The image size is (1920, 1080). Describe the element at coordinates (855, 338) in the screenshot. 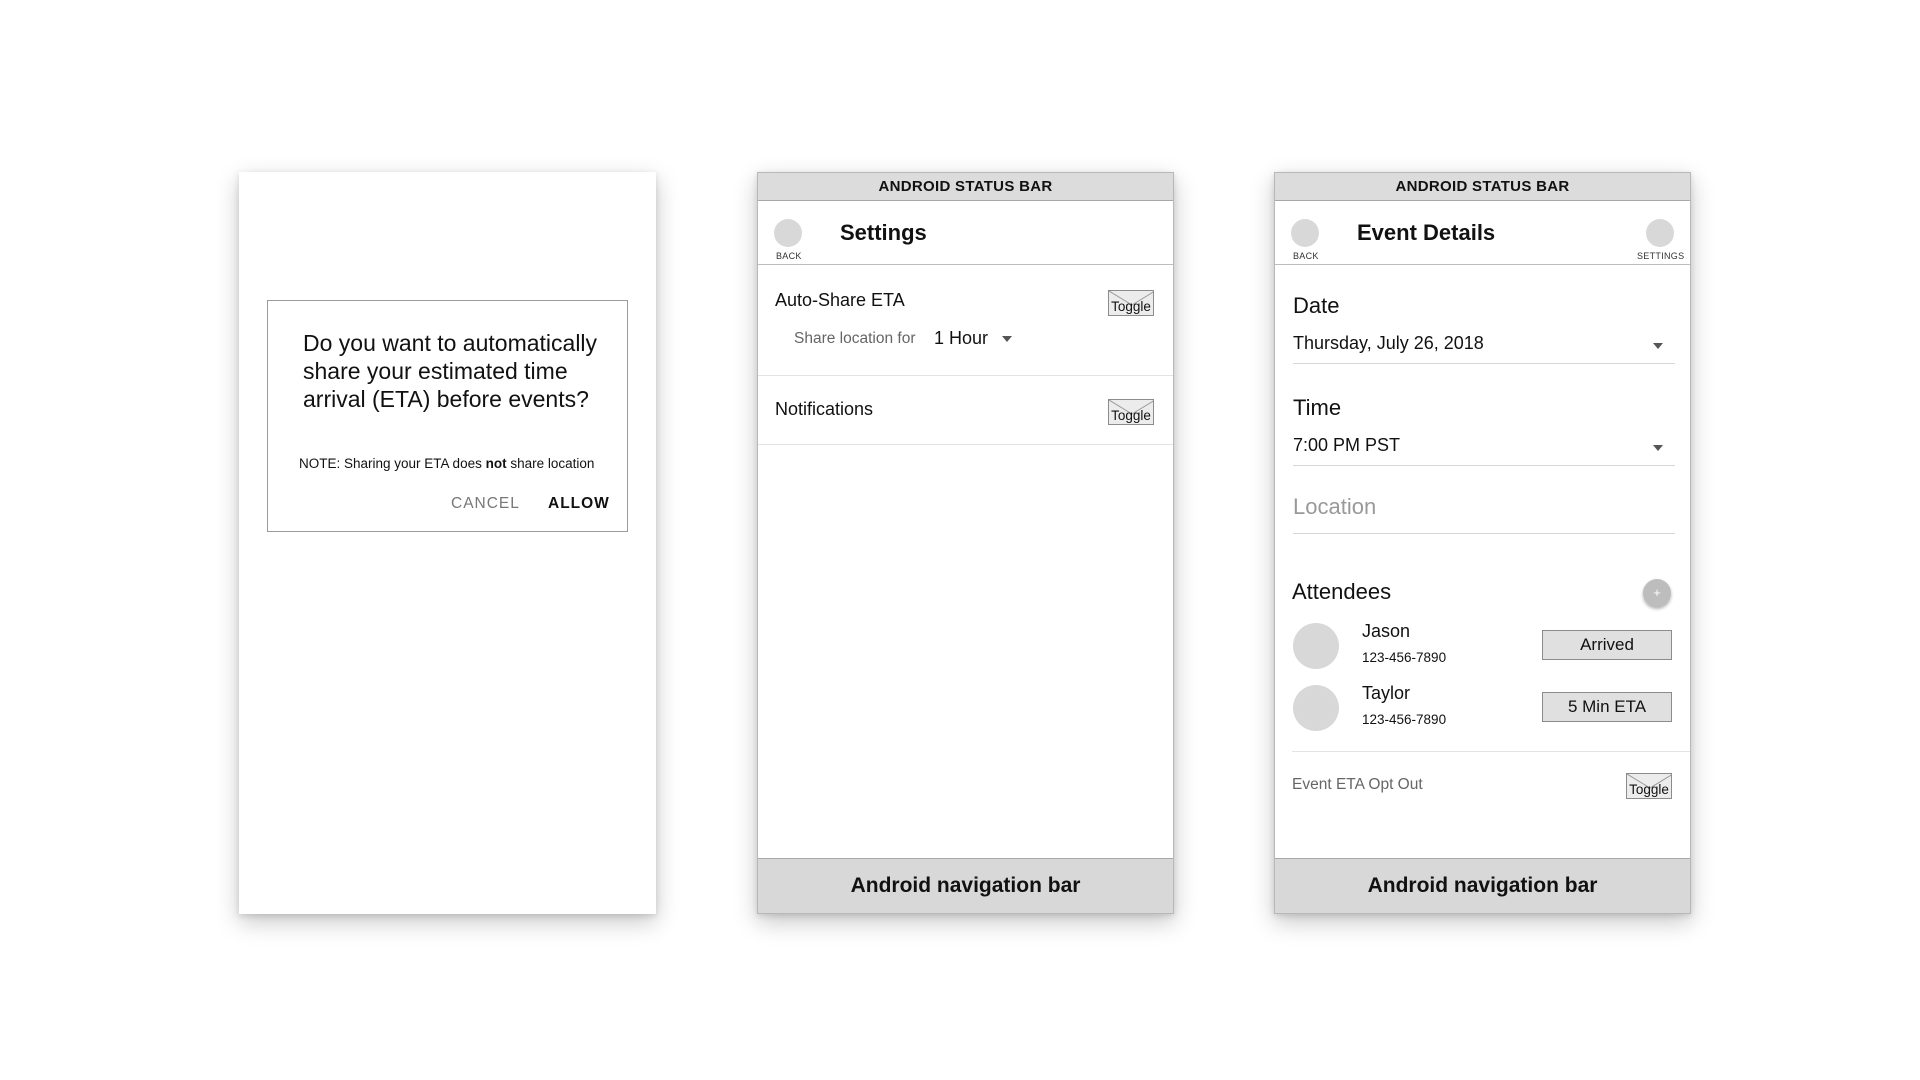

I see `share-location-label: Share location for` at that location.